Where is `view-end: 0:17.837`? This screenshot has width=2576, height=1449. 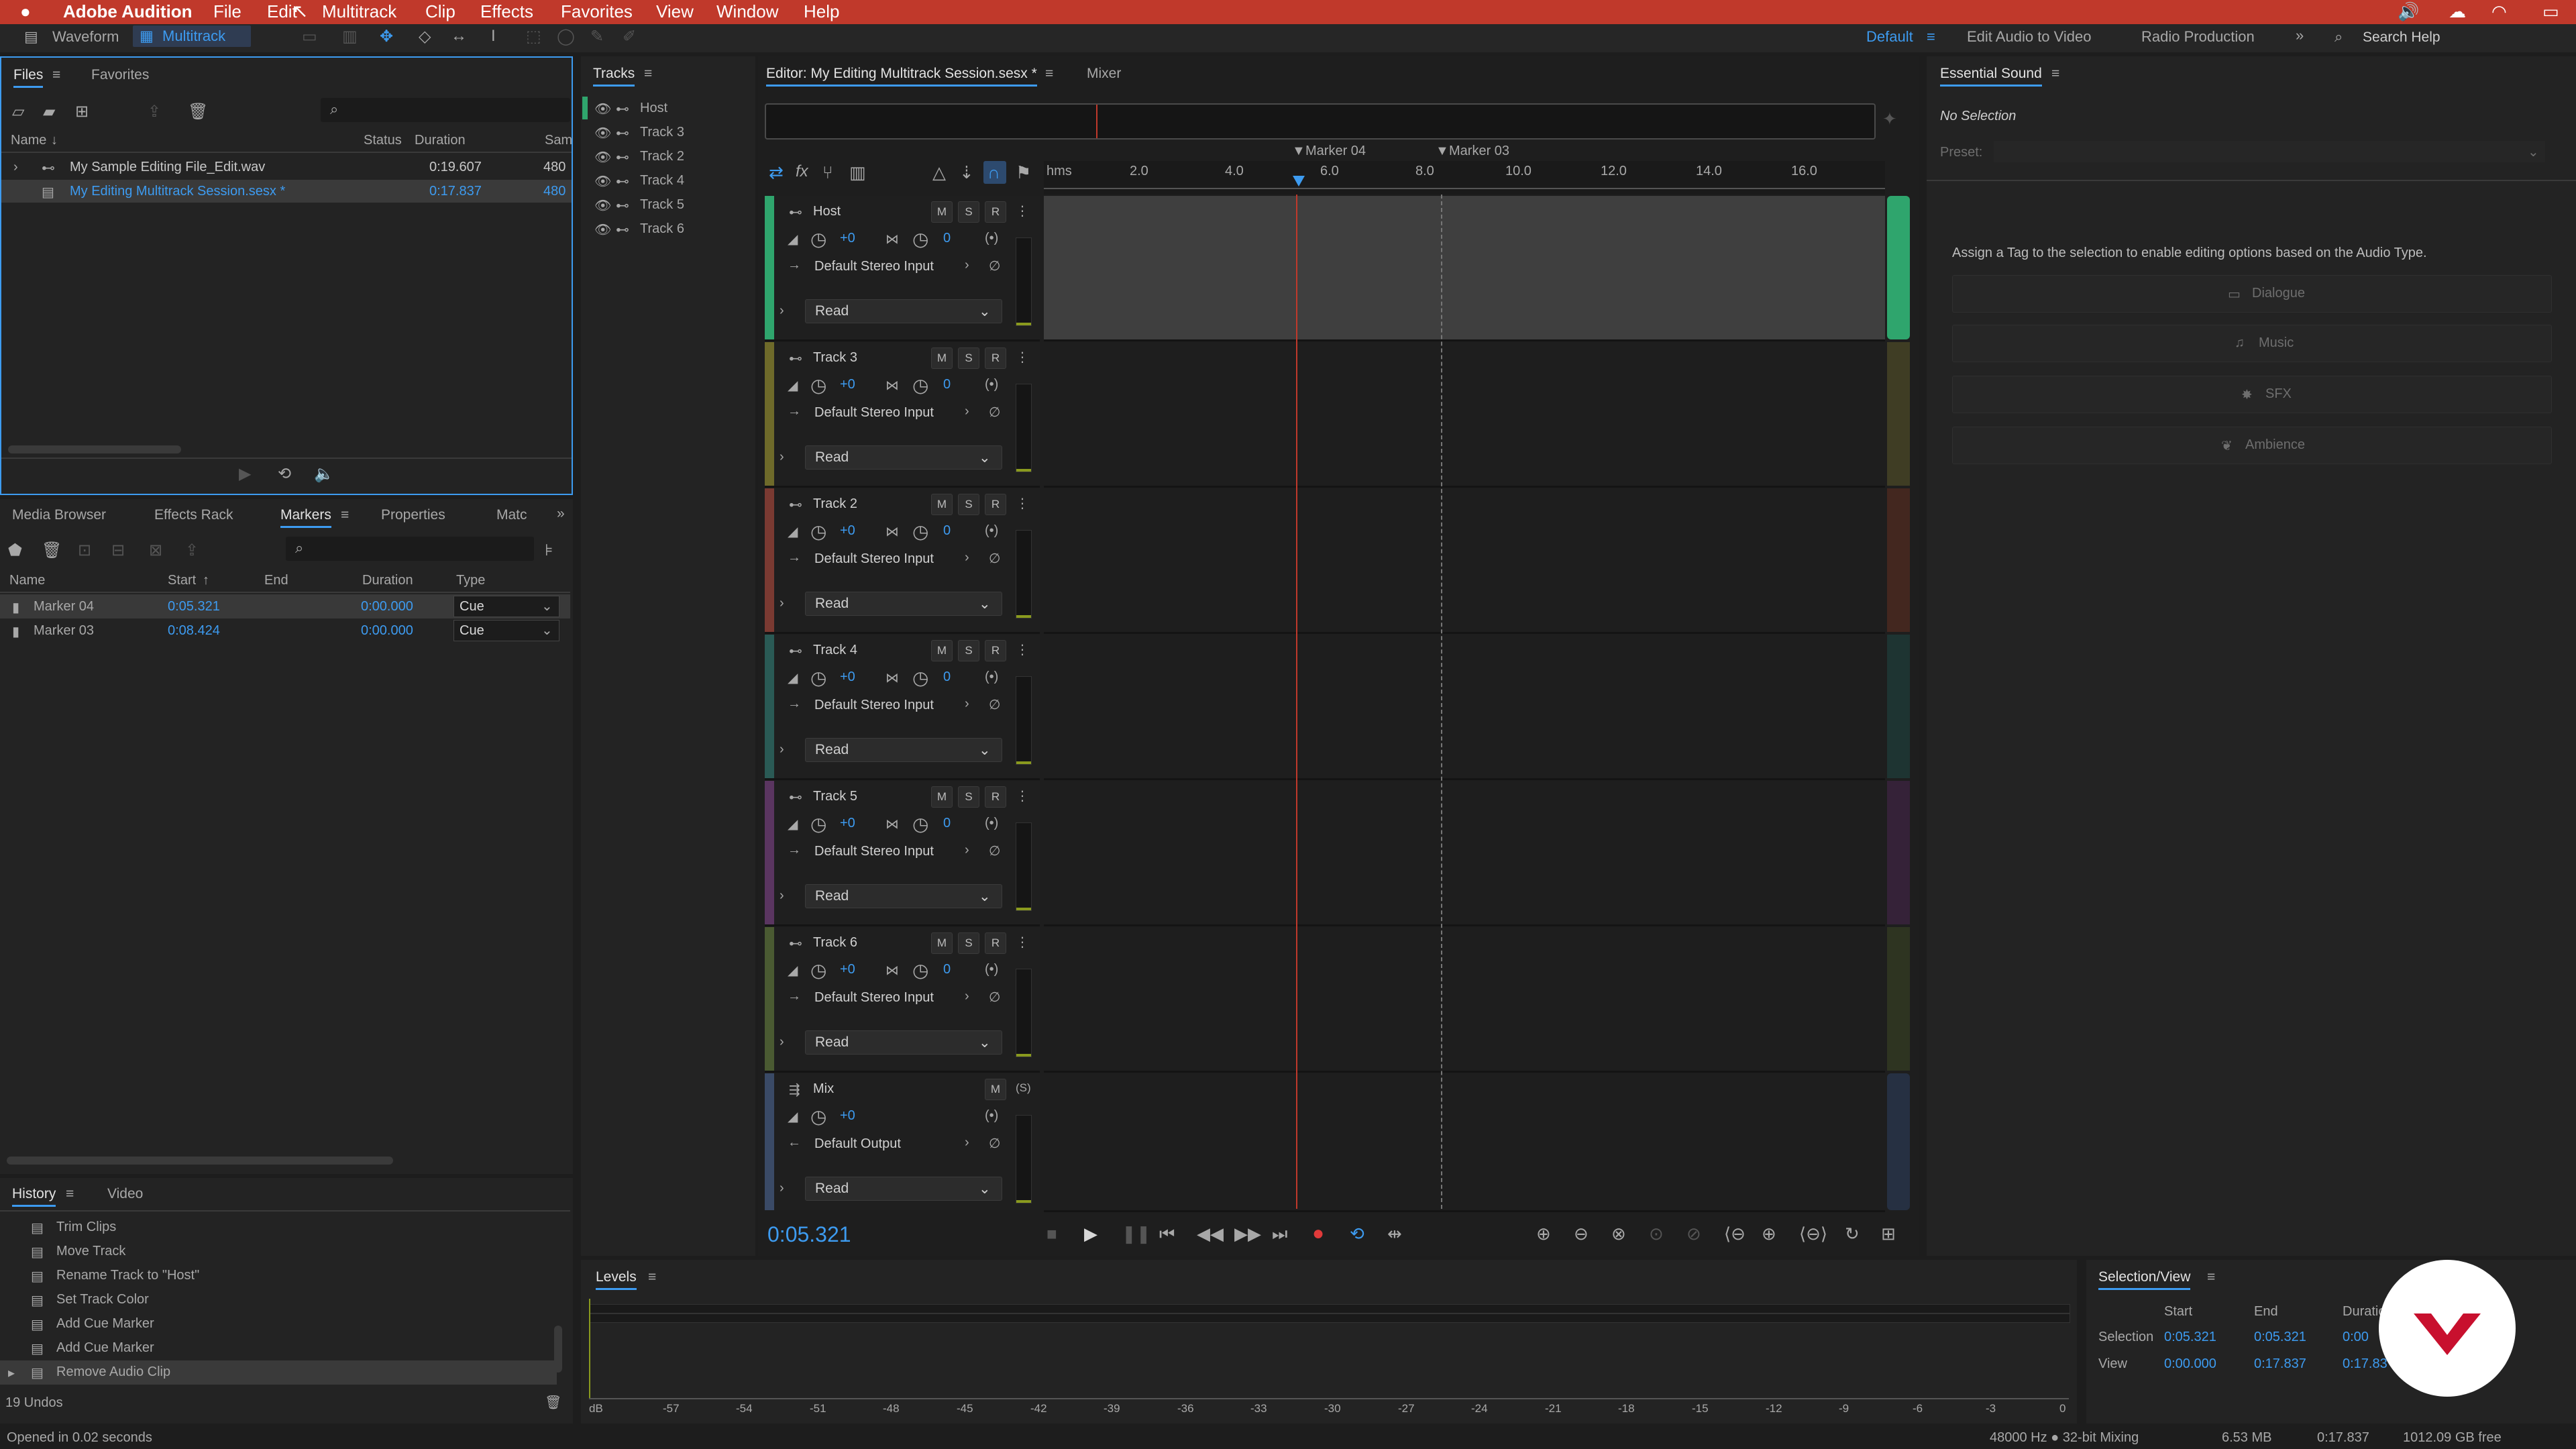
view-end: 0:17.837 is located at coordinates (2280, 1364).